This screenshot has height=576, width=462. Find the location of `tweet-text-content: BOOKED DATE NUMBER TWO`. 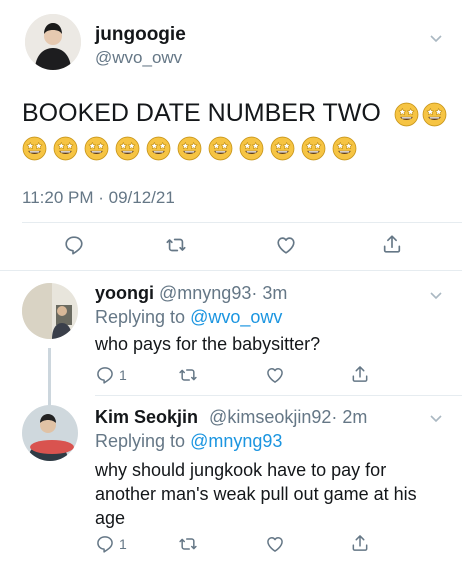

tweet-text-content: BOOKED DATE NUMBER TWO is located at coordinates (201, 113).